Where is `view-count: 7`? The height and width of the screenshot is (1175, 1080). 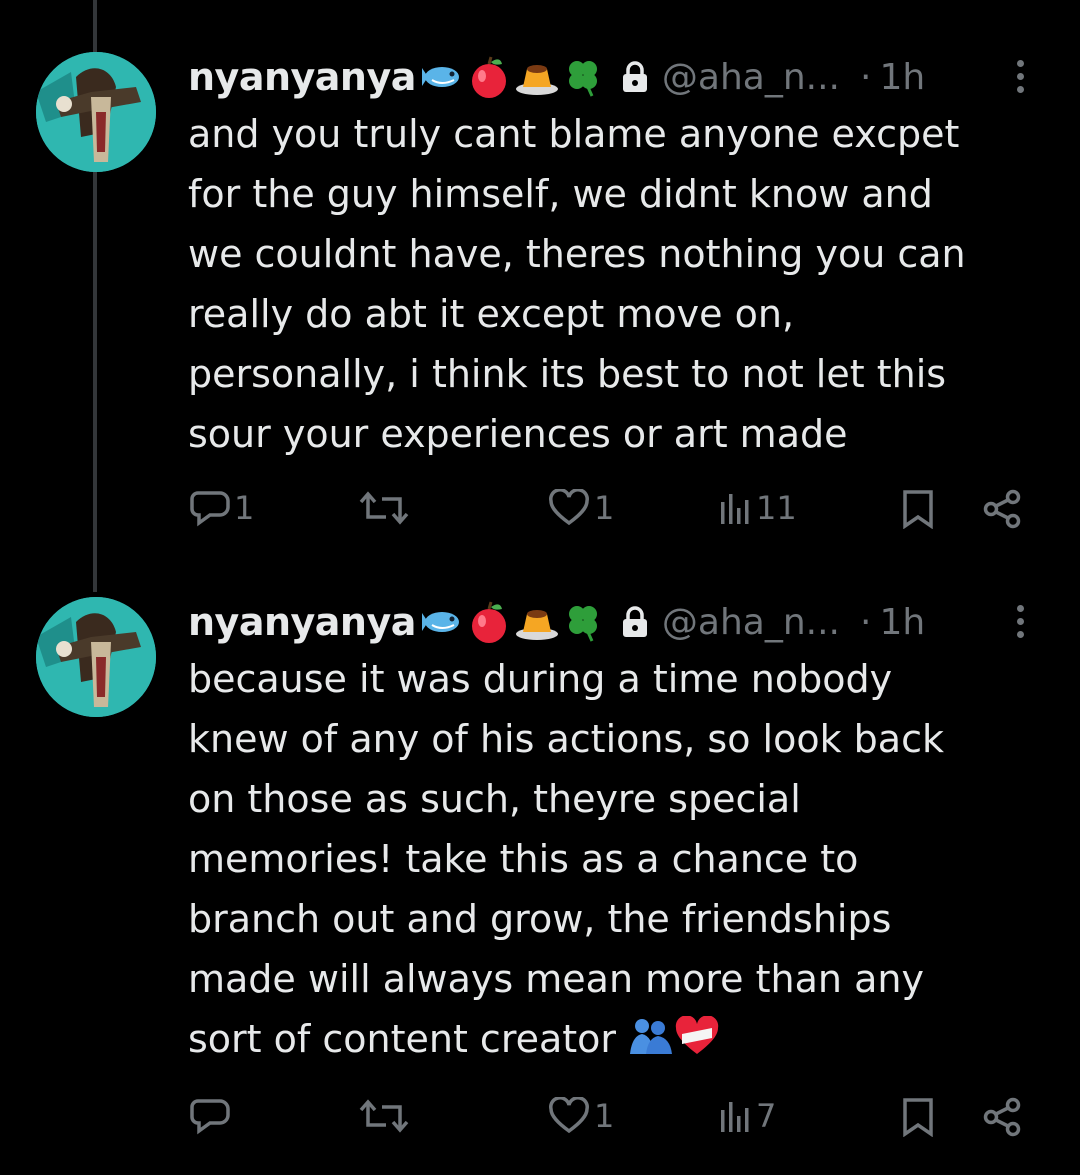 view-count: 7 is located at coordinates (766, 1116).